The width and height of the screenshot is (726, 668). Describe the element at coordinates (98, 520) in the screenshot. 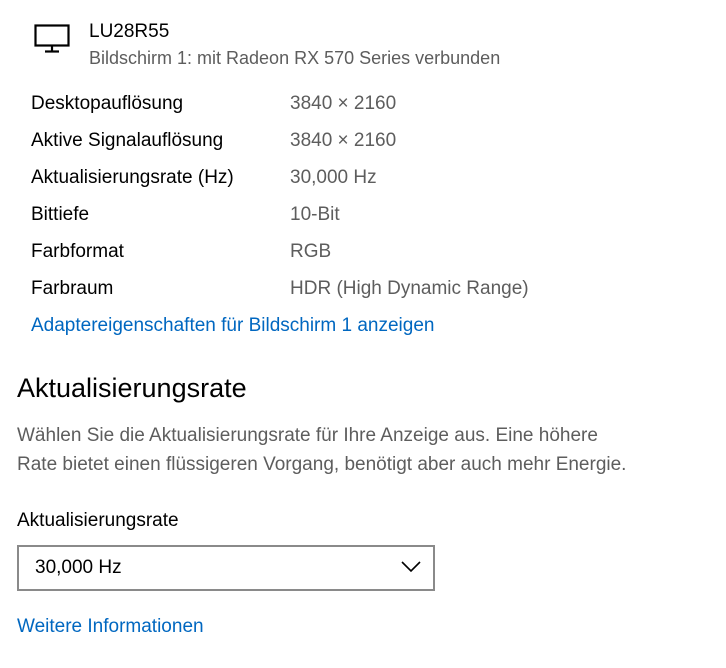

I see `refresh-rate-field-label: Aktualisierungsrate` at that location.